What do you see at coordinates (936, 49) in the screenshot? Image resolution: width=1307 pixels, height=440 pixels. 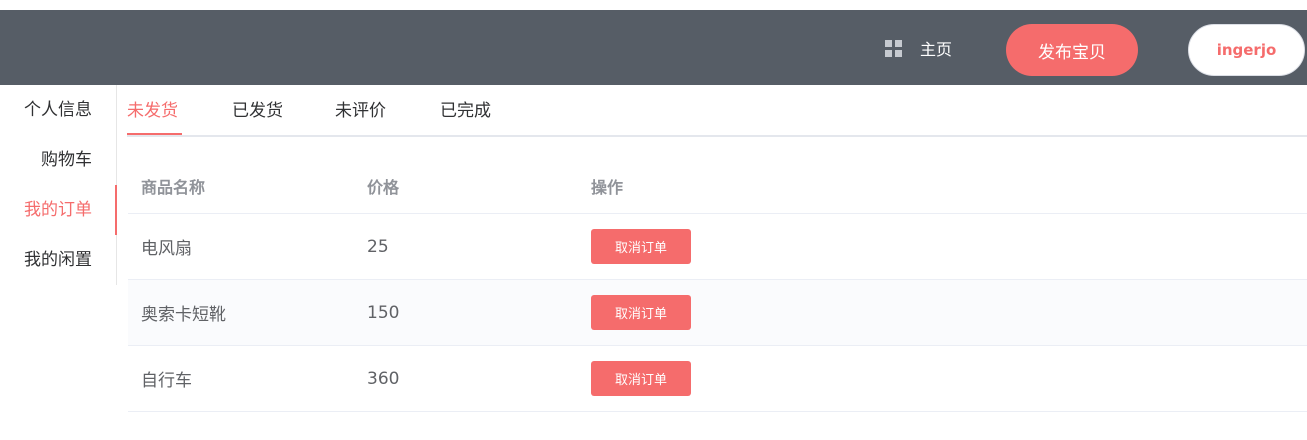 I see `home-label: 主页` at bounding box center [936, 49].